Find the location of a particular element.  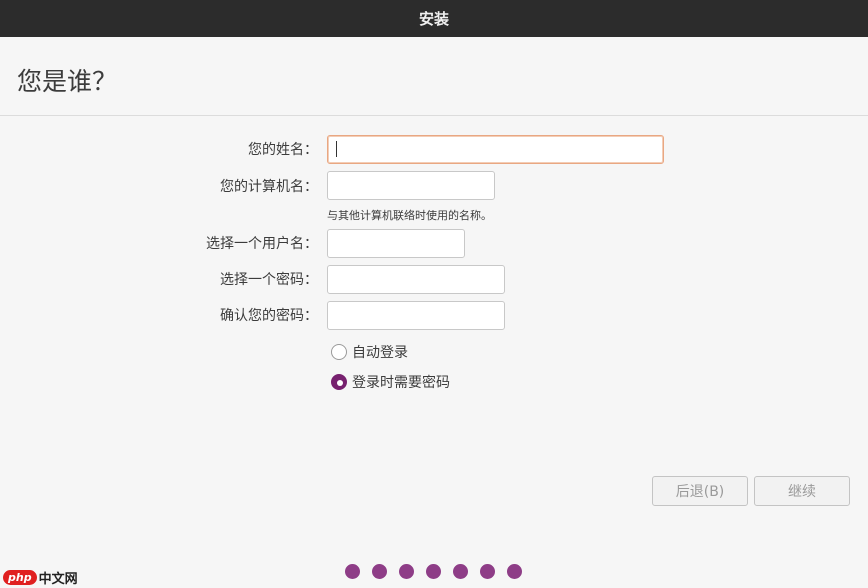

require-password-option: 登录时需要密码 is located at coordinates (390, 382).